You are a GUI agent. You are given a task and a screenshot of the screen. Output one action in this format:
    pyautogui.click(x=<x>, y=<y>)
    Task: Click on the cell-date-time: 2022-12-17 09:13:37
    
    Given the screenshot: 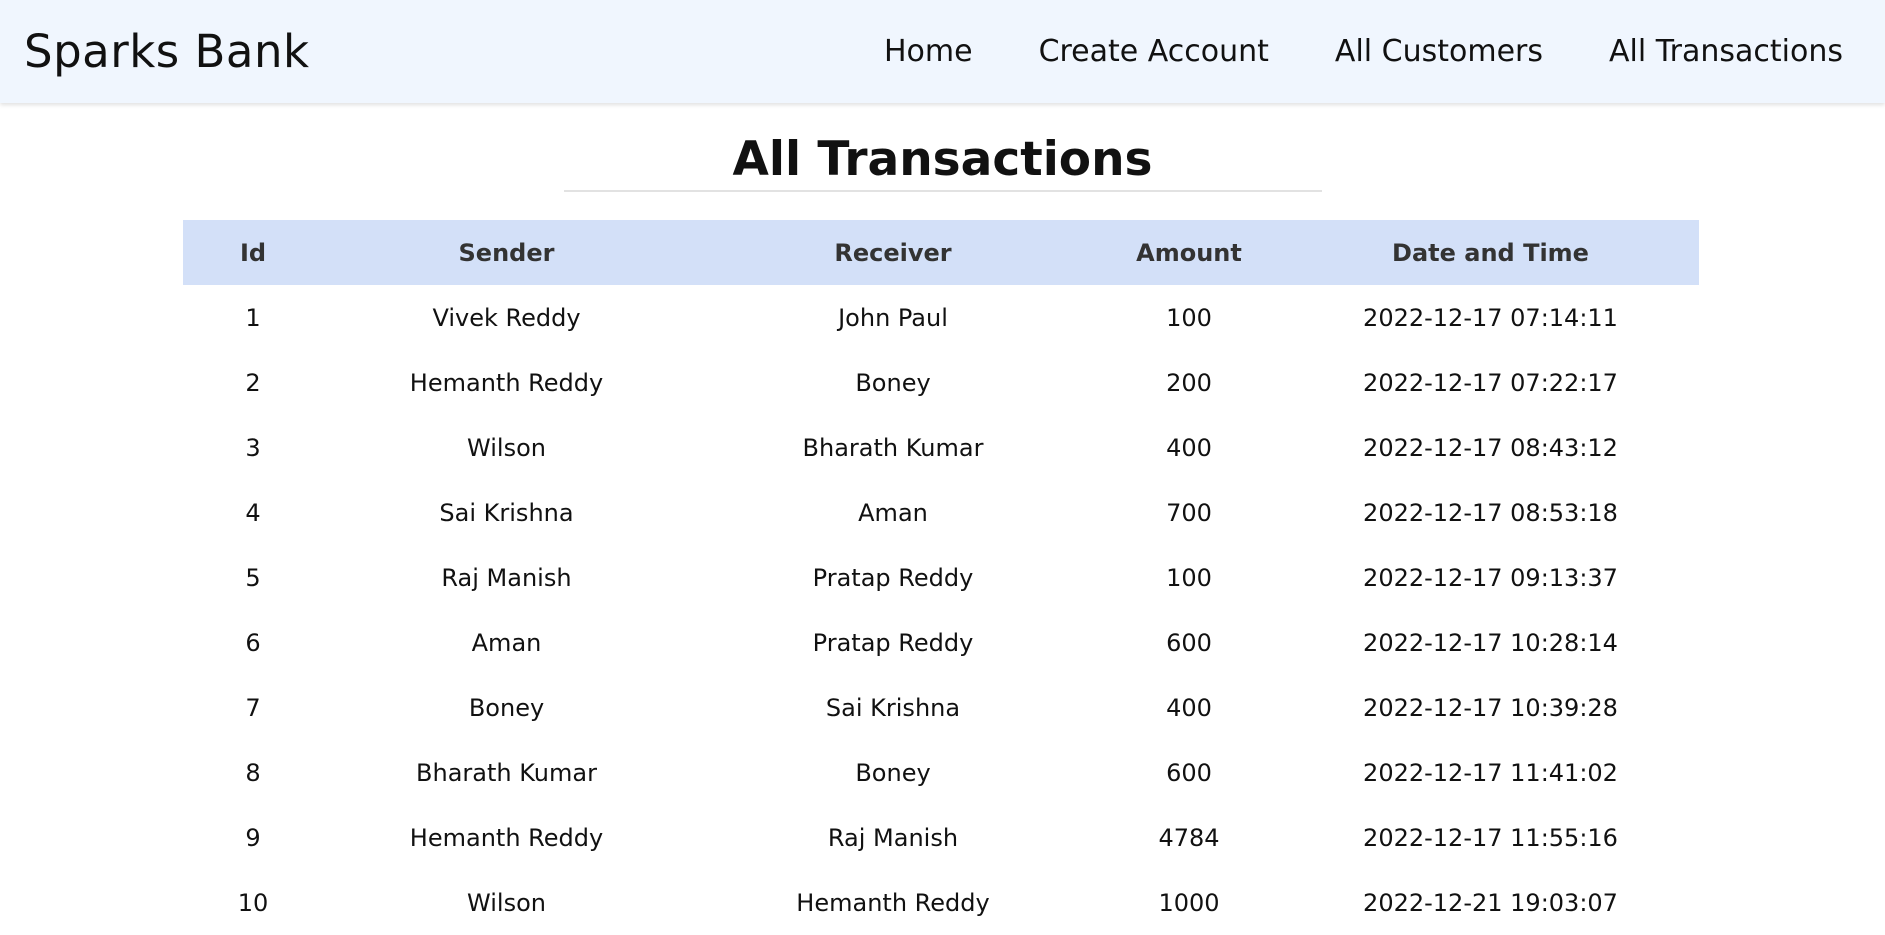 What is the action you would take?
    pyautogui.click(x=1490, y=577)
    